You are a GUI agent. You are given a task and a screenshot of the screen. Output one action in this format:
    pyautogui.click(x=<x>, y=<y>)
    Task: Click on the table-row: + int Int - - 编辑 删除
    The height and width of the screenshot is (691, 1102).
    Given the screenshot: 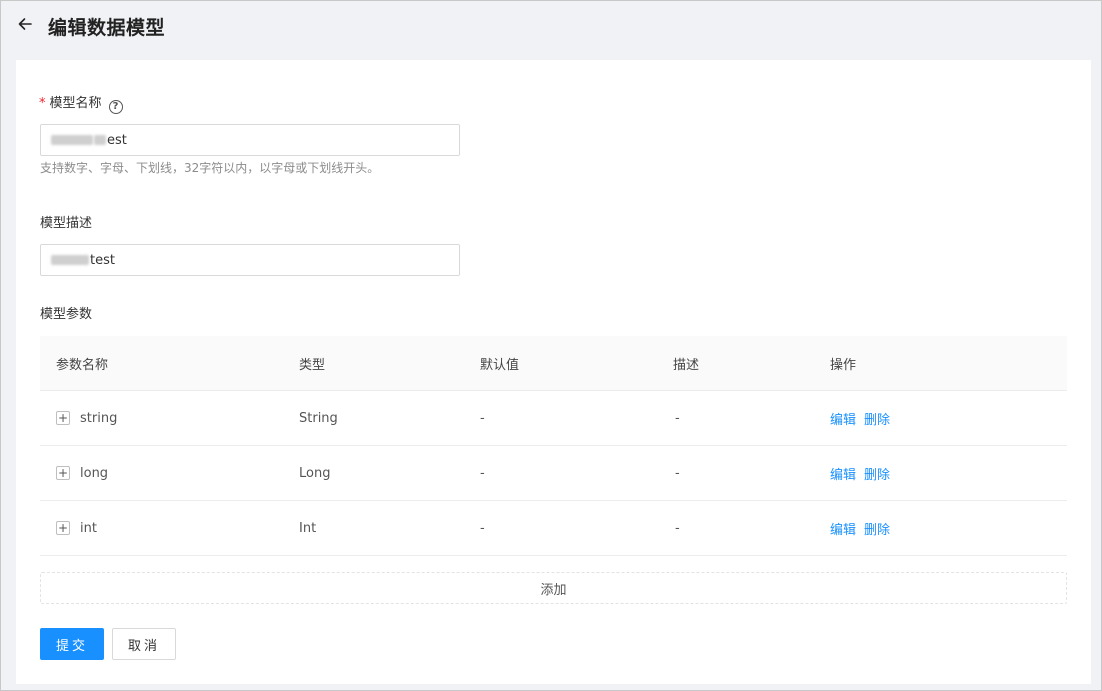 What is the action you would take?
    pyautogui.click(x=553, y=528)
    